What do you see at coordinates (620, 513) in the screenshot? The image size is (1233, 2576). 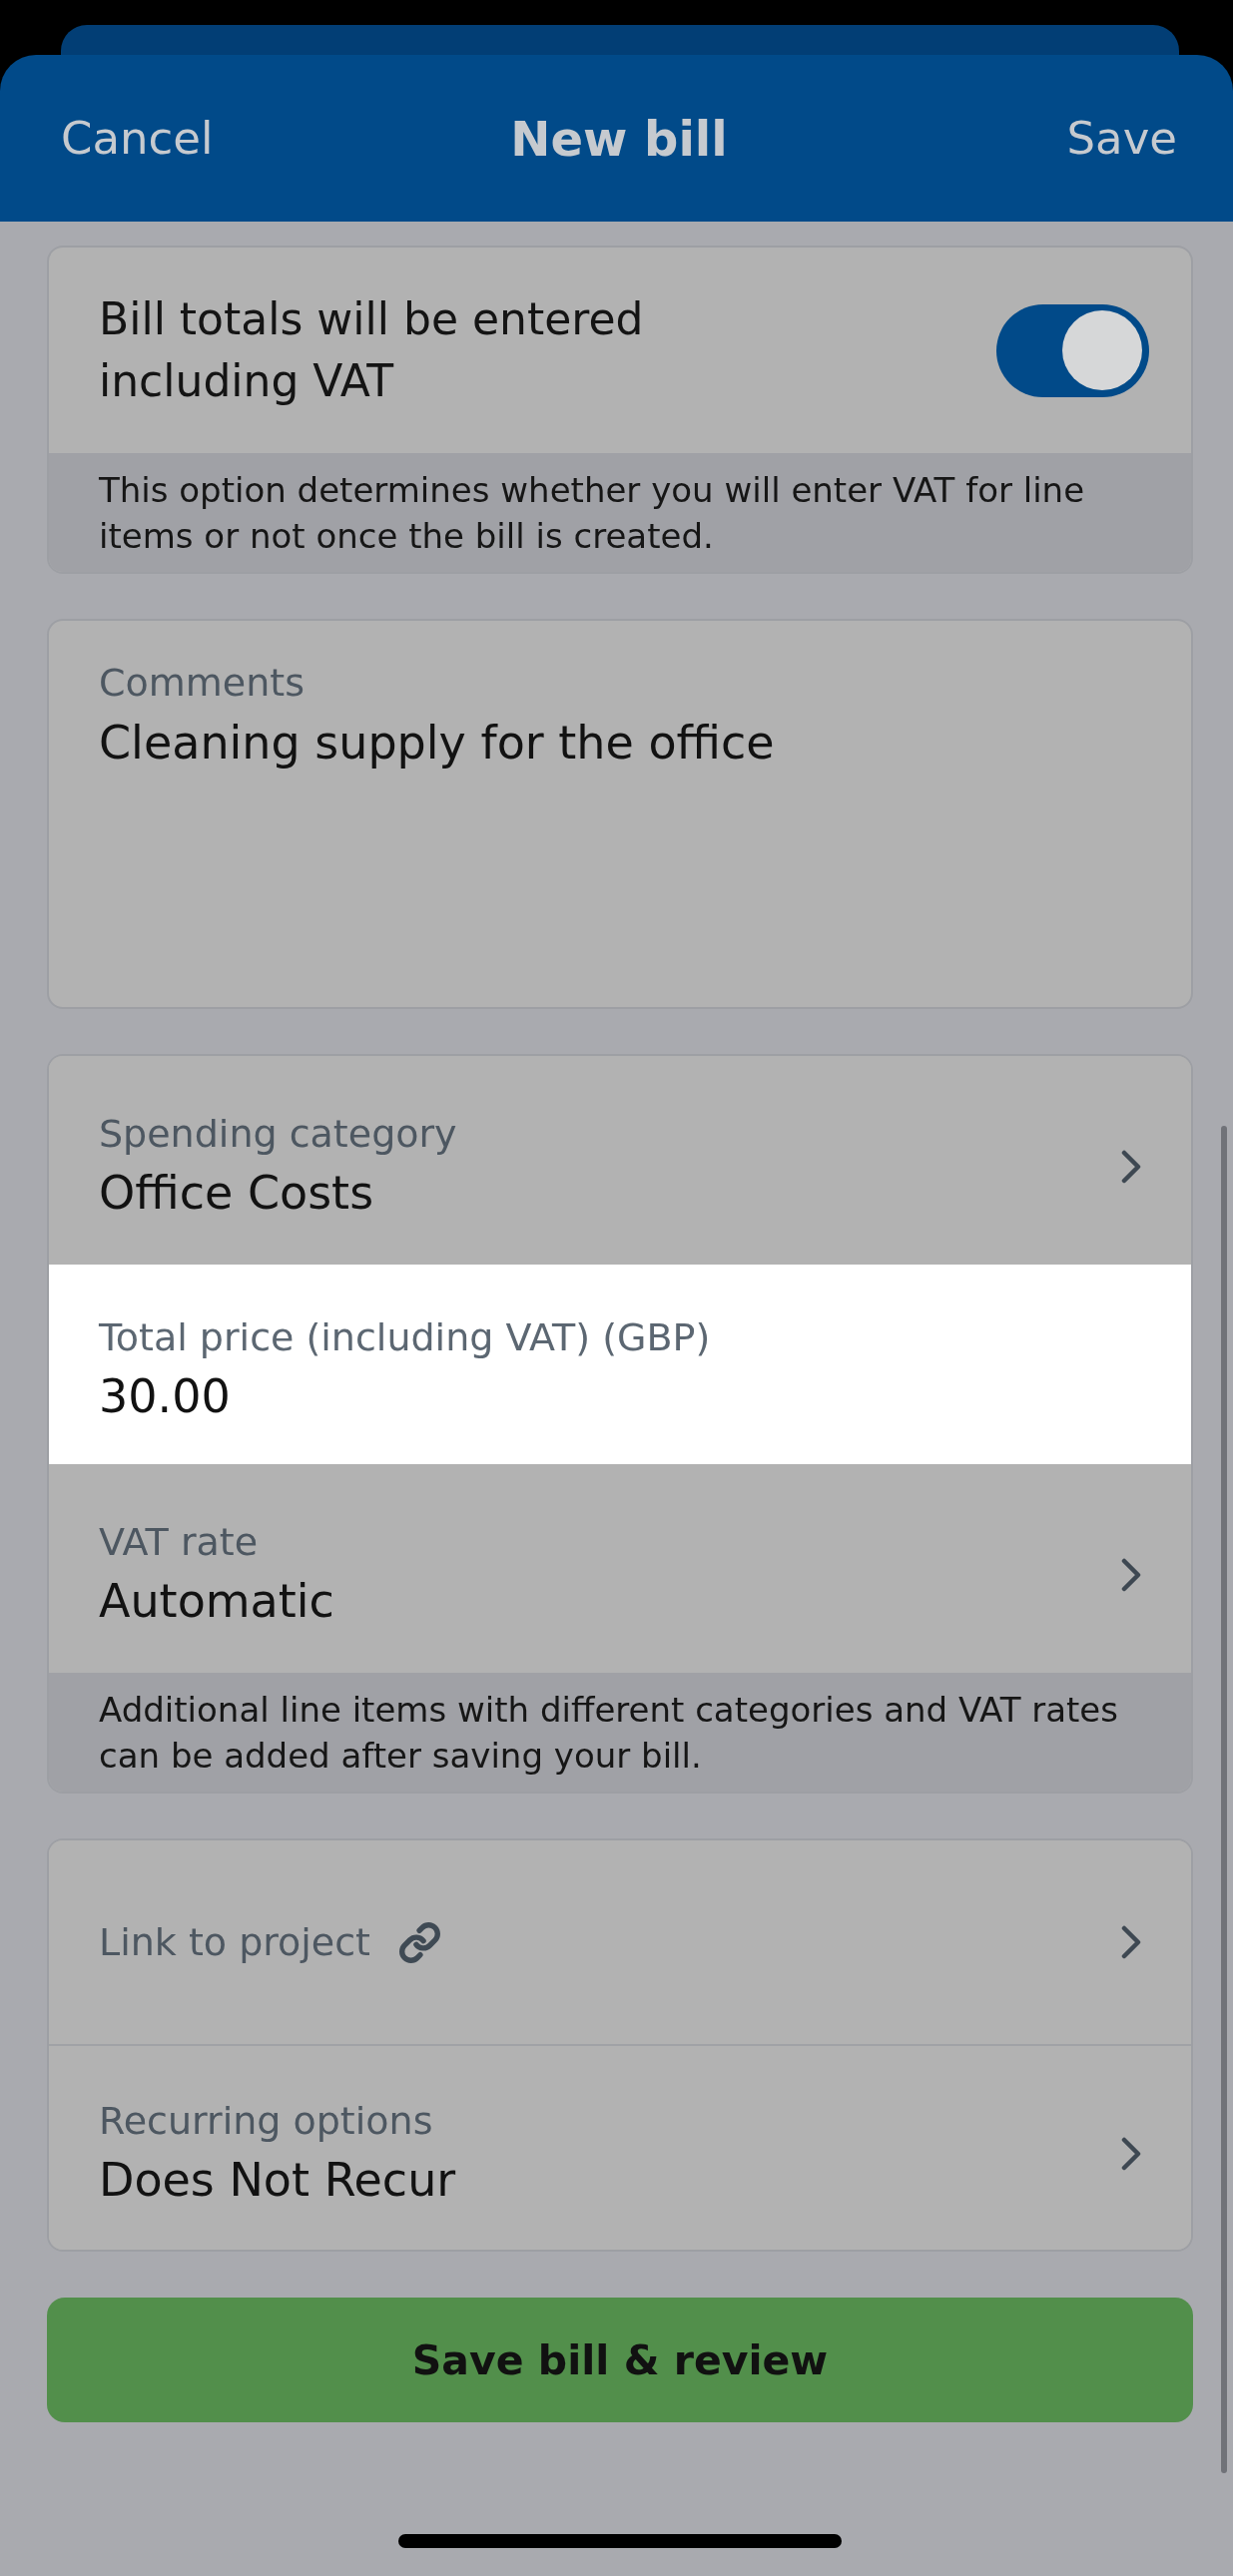 I see `setting-note: This option determines whether you will enter VAT for line items or not once the bill is created.` at bounding box center [620, 513].